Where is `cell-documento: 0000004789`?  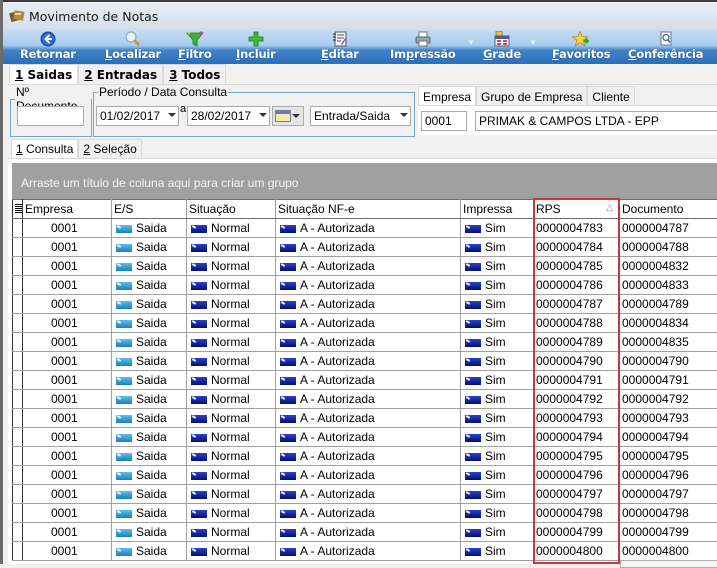 cell-documento: 0000004789 is located at coordinates (668, 304).